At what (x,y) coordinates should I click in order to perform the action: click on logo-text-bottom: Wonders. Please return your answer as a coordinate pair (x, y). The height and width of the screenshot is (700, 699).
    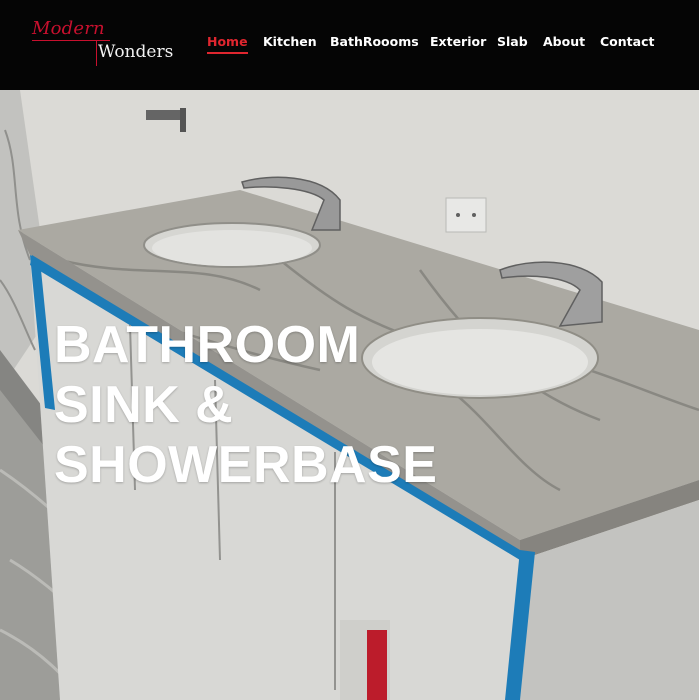
    Looking at the image, I should click on (136, 52).